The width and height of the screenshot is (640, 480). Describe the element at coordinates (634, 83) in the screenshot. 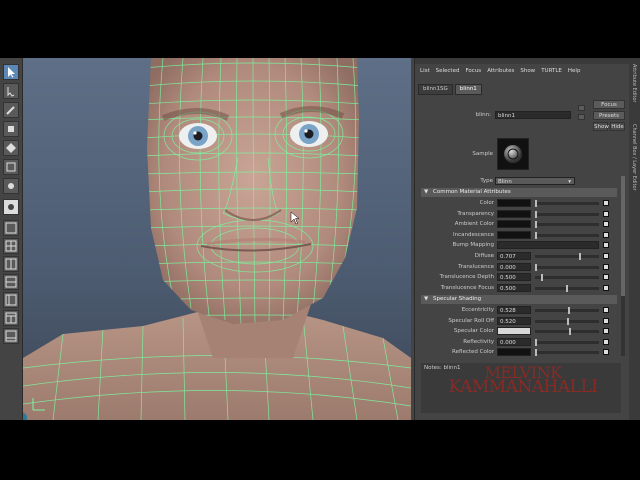

I see `tab-attribute-editor: Attribute Editor` at that location.